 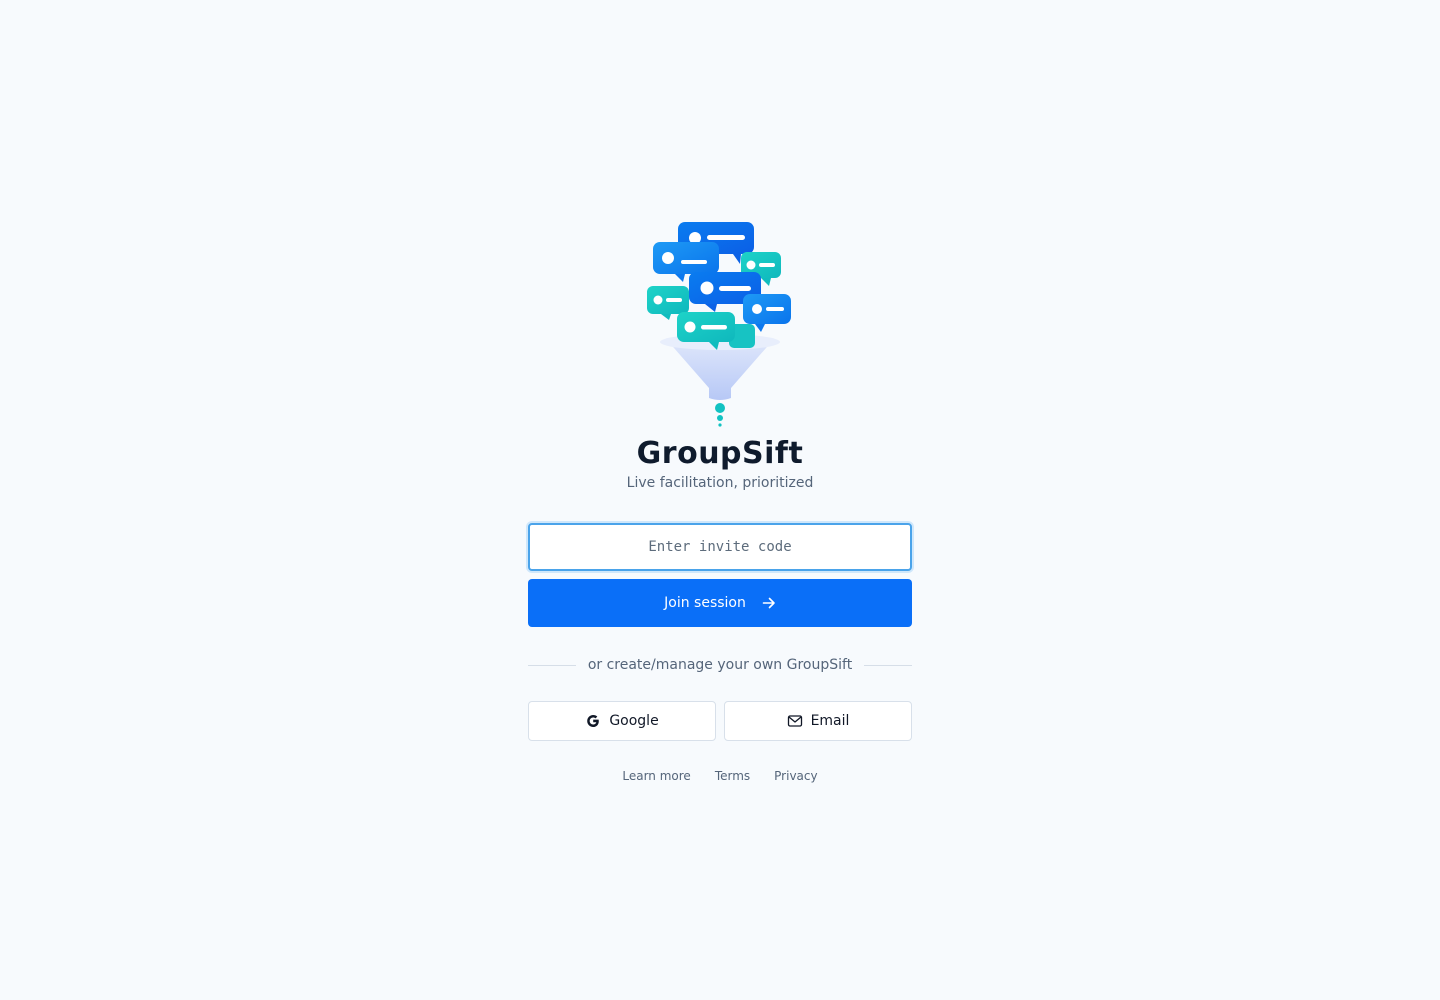 What do you see at coordinates (795, 776) in the screenshot?
I see `privacy-link: Privacy` at bounding box center [795, 776].